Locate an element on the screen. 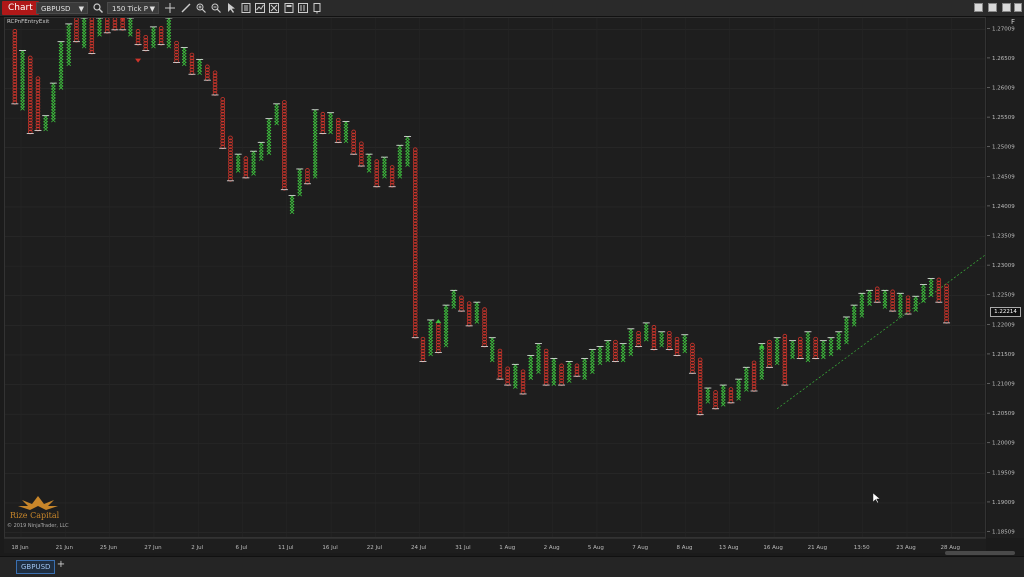 This screenshot has width=1024, height=577. trendline is located at coordinates (880, 331).